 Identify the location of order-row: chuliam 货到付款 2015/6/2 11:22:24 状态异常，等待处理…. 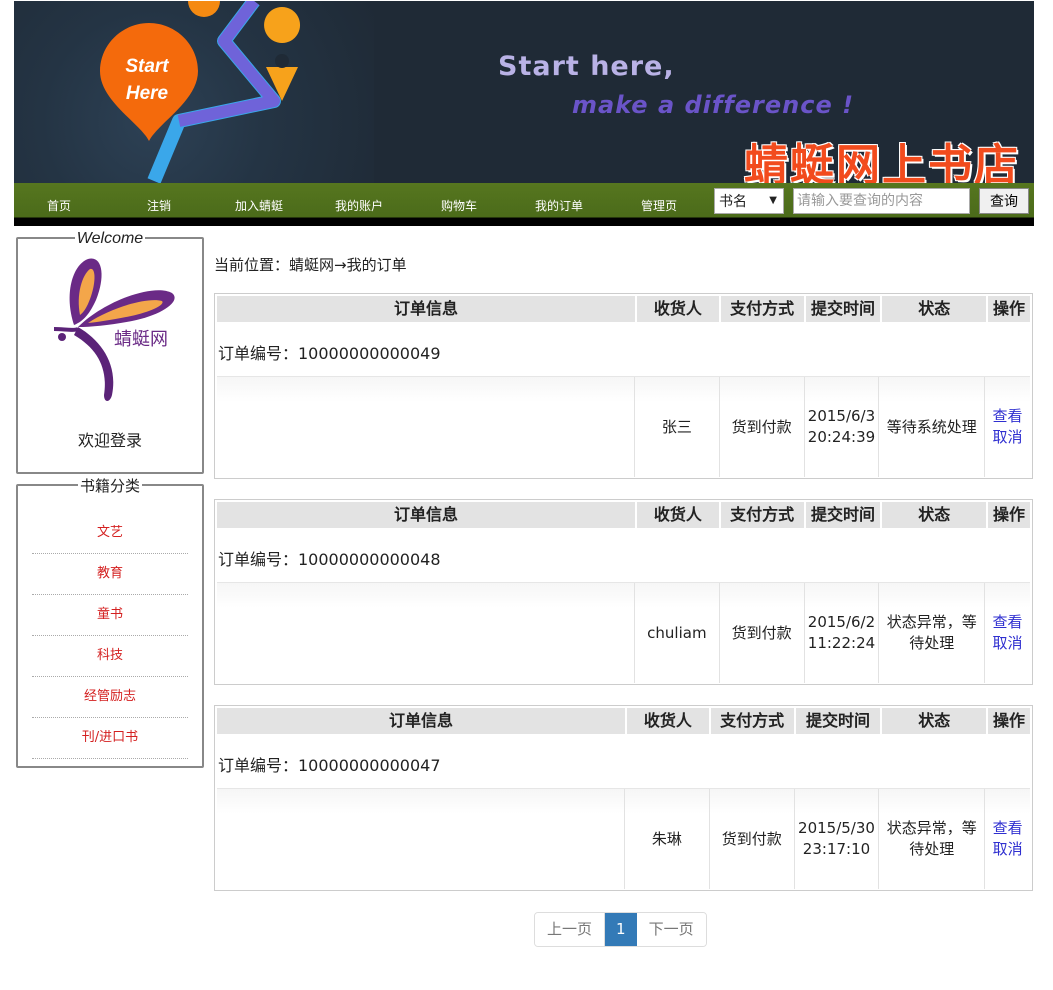
(623, 633).